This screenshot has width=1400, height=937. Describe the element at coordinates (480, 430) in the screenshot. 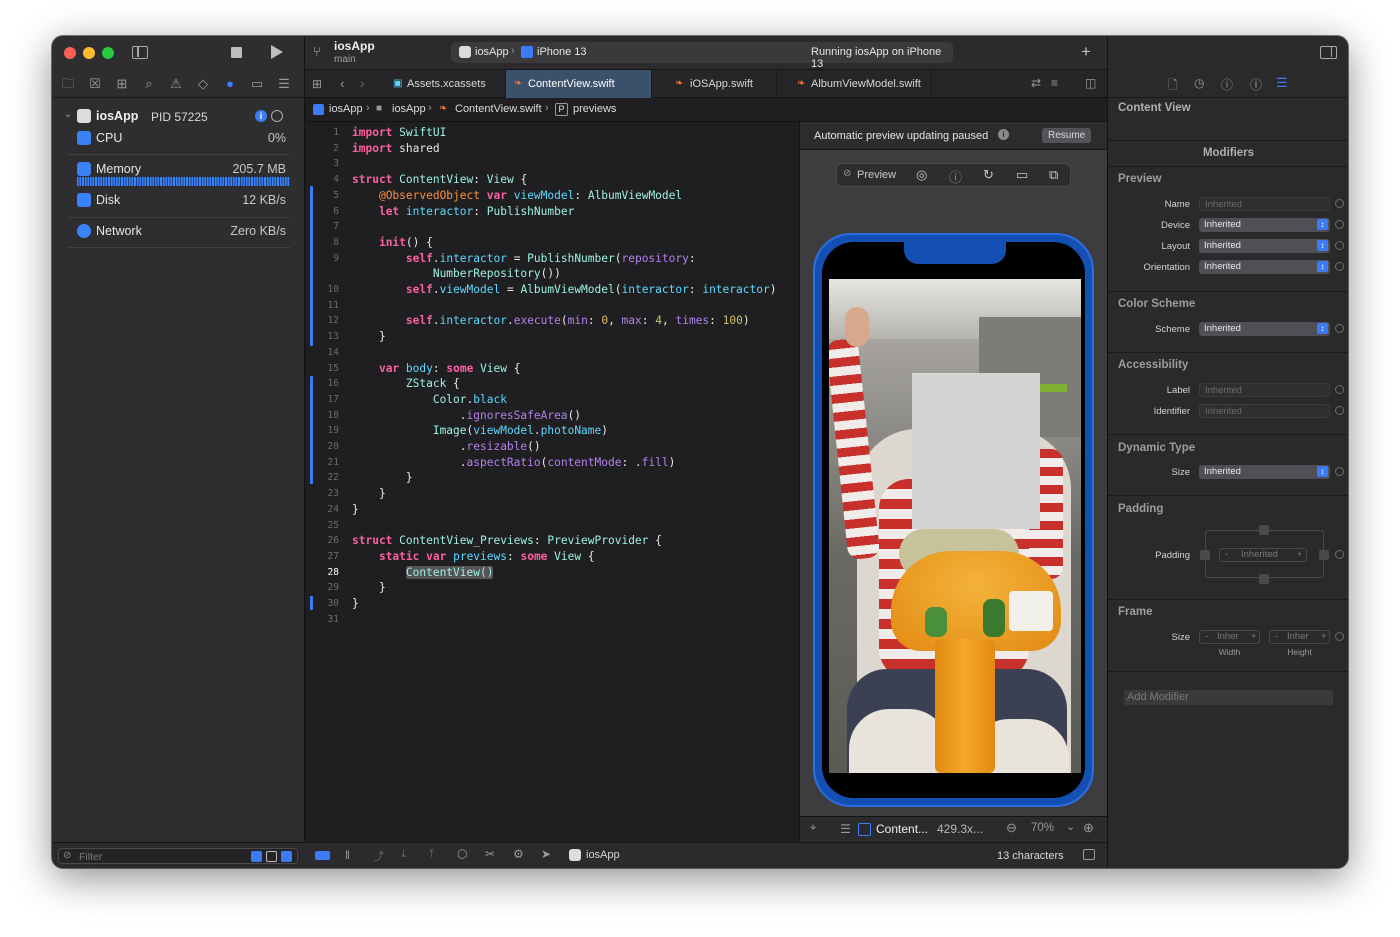

I see `code-line: Image(viewModel.photoName)` at that location.